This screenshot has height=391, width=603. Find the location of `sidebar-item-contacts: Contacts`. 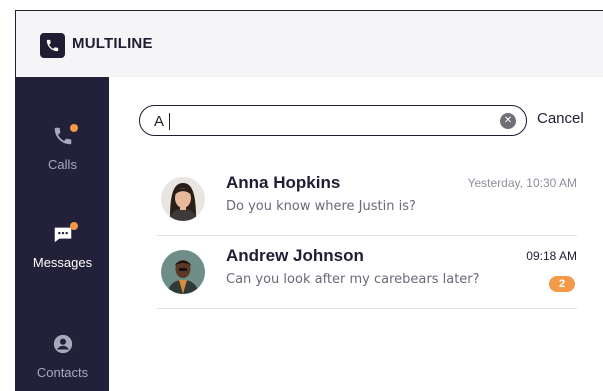

sidebar-item-contacts: Contacts is located at coordinates (62, 356).